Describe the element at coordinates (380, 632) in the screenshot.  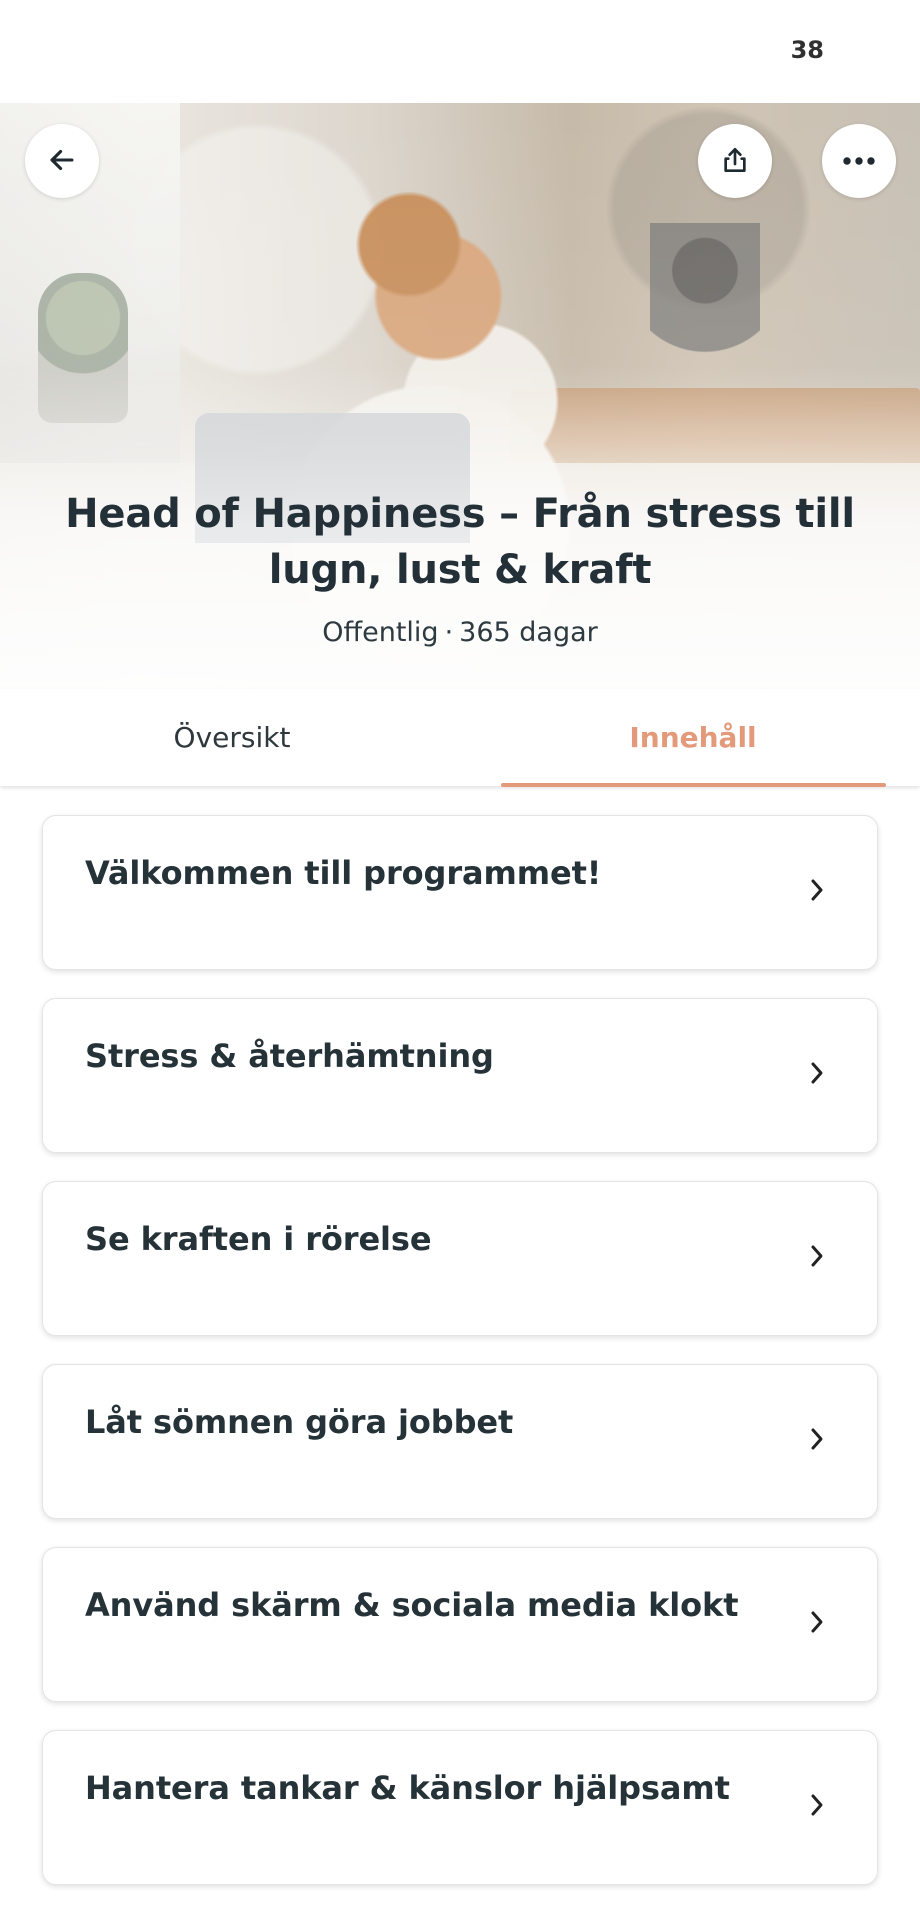
I see `visibility-text: Offentlig` at that location.